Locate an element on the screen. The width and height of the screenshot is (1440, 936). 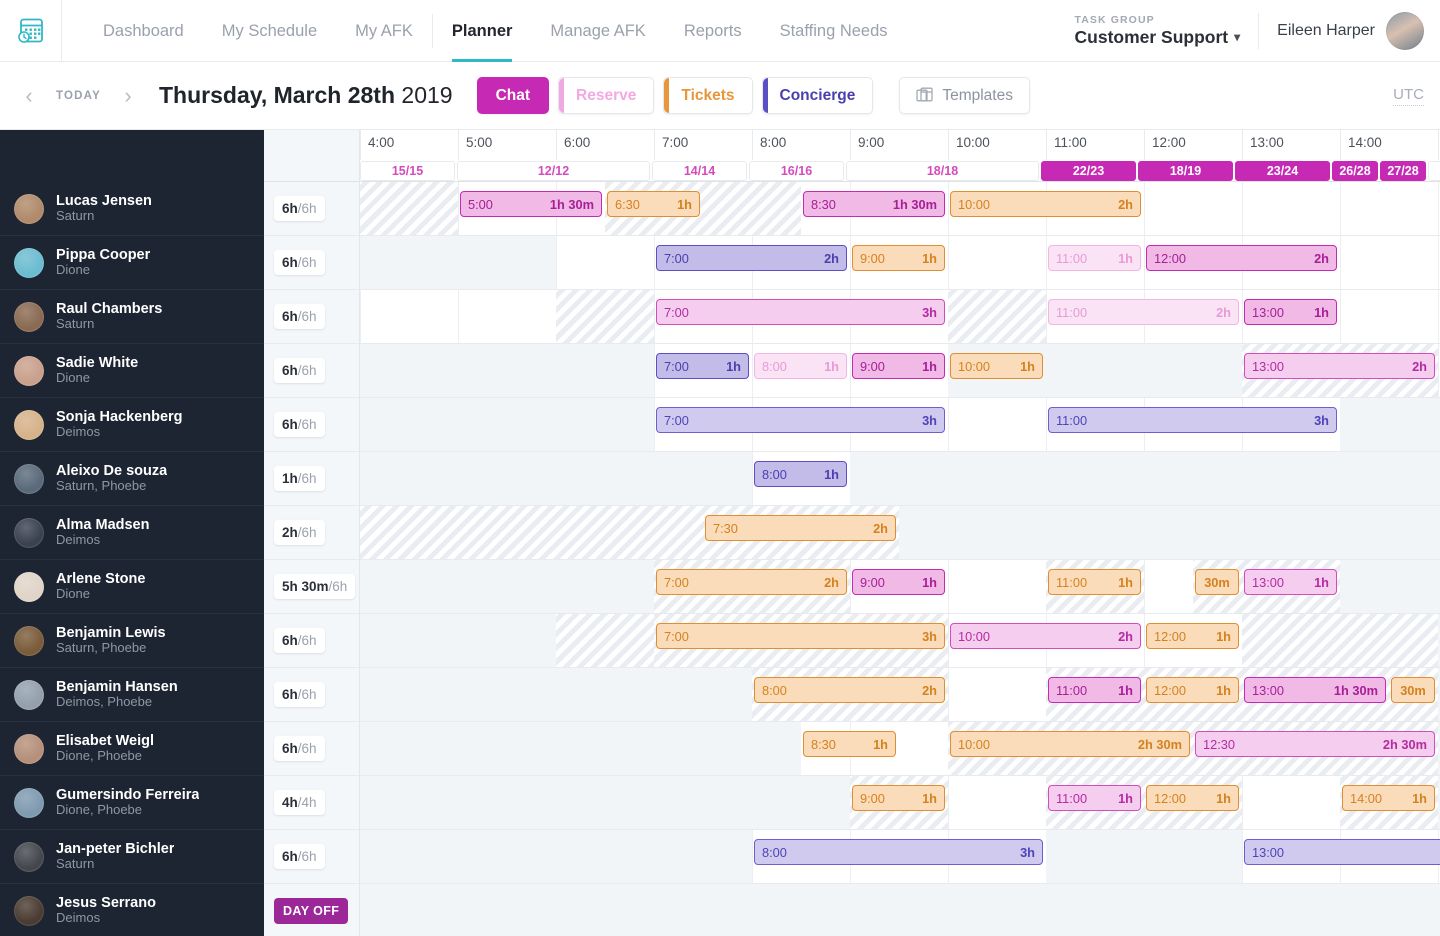
employee-row: Aleixo De souza Saturn, Phoebe is located at coordinates (132, 479).